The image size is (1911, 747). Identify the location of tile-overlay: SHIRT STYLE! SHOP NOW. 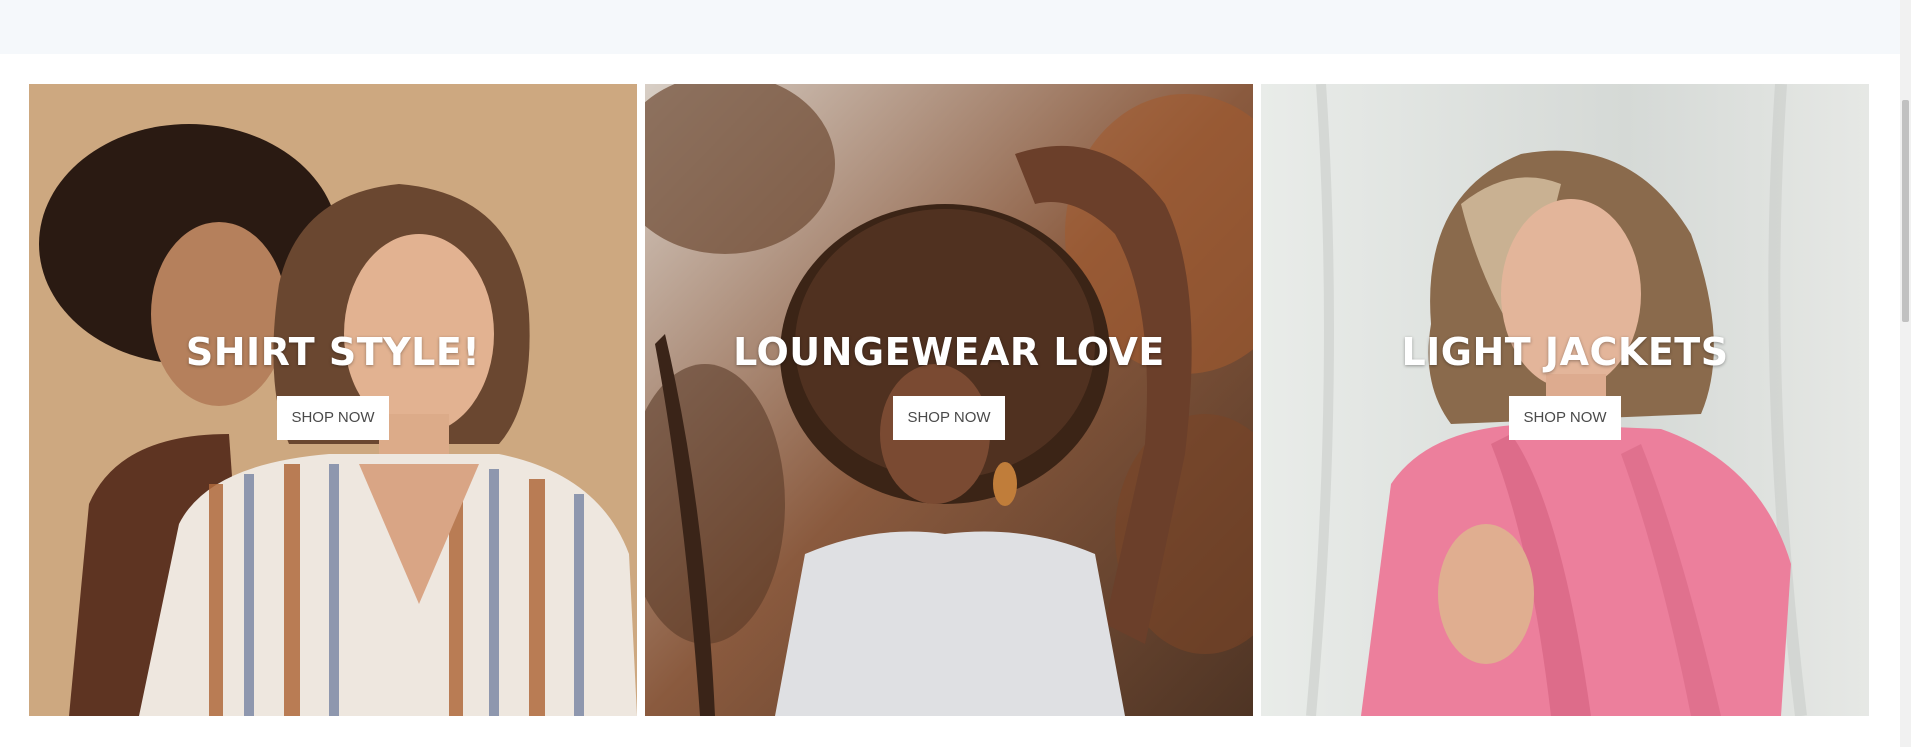
(333, 385).